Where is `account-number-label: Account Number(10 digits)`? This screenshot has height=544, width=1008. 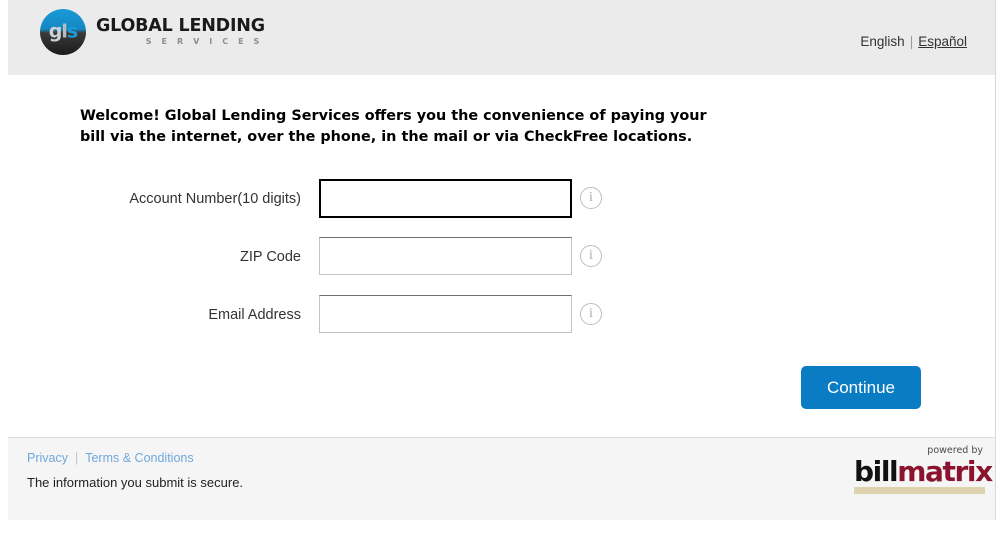 account-number-label: Account Number(10 digits) is located at coordinates (215, 199).